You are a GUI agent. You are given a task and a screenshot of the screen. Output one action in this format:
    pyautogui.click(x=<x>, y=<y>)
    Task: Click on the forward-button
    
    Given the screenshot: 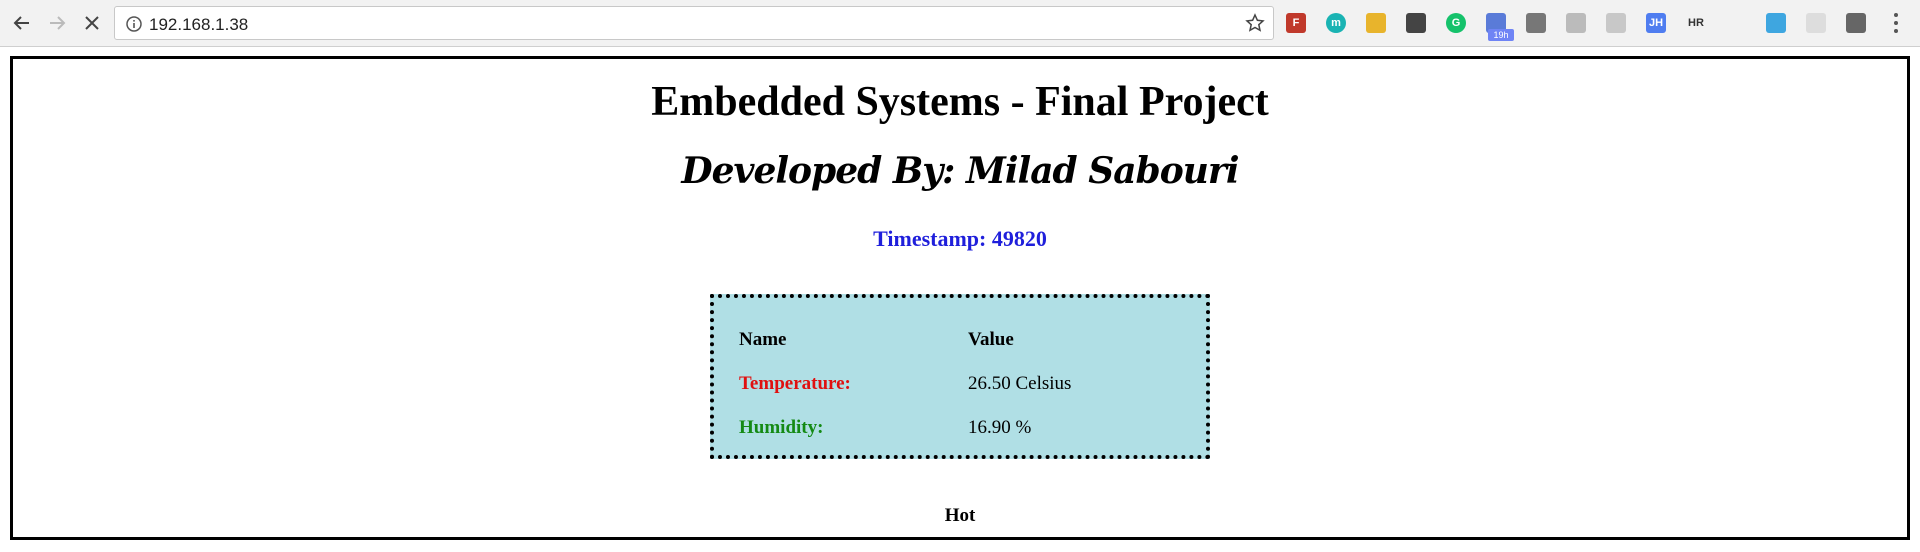 What is the action you would take?
    pyautogui.click(x=57, y=23)
    